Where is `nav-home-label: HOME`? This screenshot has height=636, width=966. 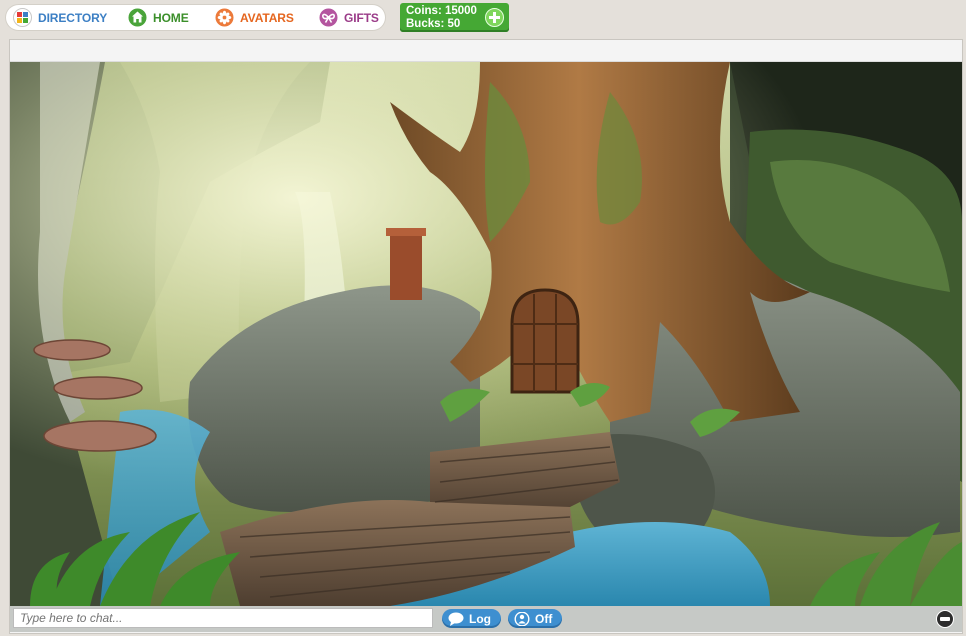 nav-home-label: HOME is located at coordinates (171, 17).